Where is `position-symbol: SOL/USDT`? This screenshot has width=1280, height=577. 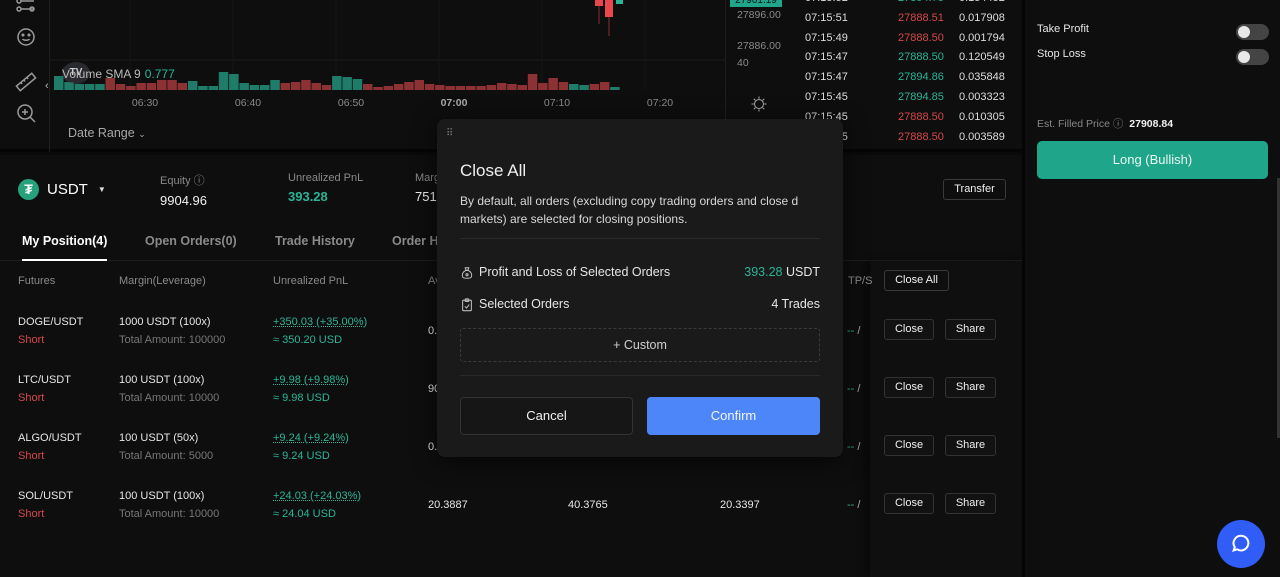
position-symbol: SOL/USDT is located at coordinates (45, 496).